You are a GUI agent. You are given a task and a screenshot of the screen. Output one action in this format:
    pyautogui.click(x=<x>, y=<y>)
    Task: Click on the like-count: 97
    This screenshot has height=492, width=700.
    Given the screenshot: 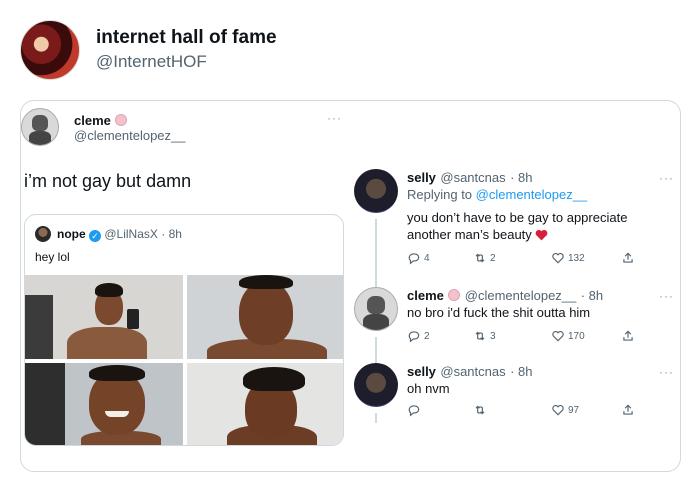 What is the action you would take?
    pyautogui.click(x=574, y=410)
    